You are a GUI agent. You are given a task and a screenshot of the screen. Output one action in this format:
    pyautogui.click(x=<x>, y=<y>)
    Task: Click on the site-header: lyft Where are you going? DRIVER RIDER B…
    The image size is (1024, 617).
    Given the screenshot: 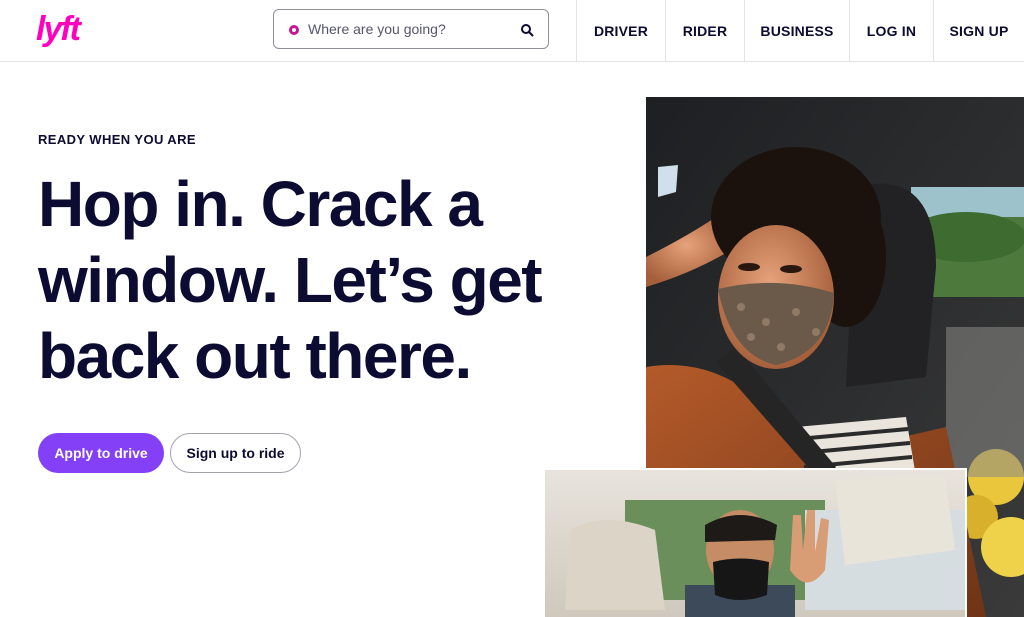 What is the action you would take?
    pyautogui.click(x=512, y=31)
    